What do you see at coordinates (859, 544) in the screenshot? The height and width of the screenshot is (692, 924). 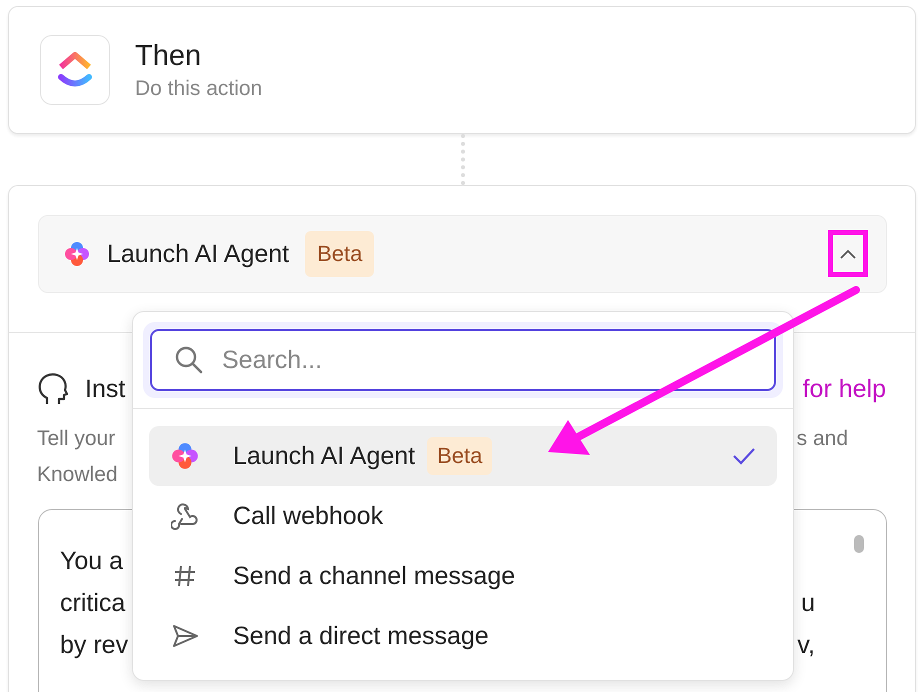 I see `scrollbar-thumb` at bounding box center [859, 544].